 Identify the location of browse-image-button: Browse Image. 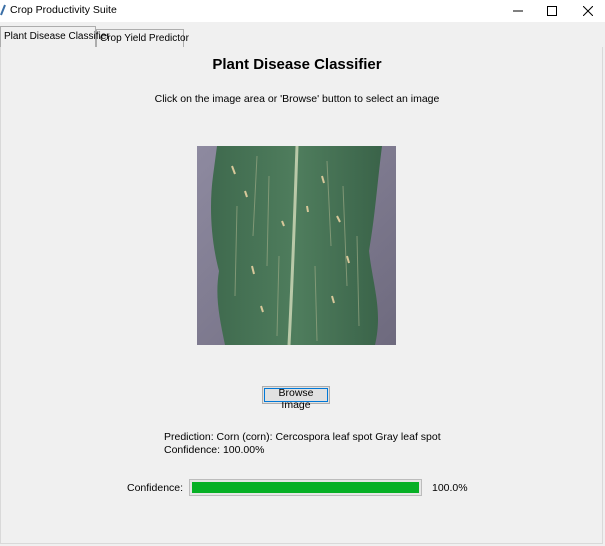
(296, 398).